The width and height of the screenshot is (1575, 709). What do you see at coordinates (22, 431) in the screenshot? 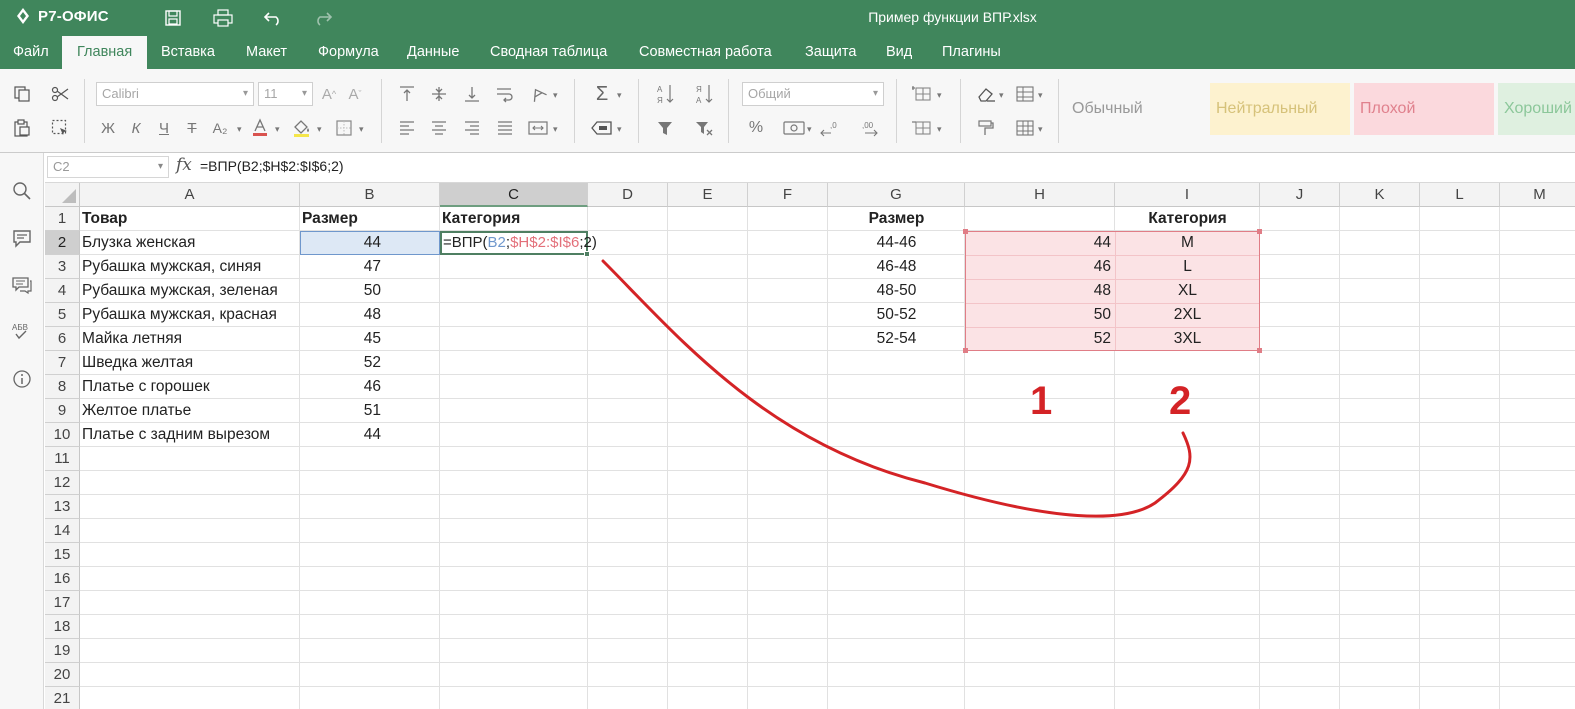
I see `left-sidebar: АБВ` at bounding box center [22, 431].